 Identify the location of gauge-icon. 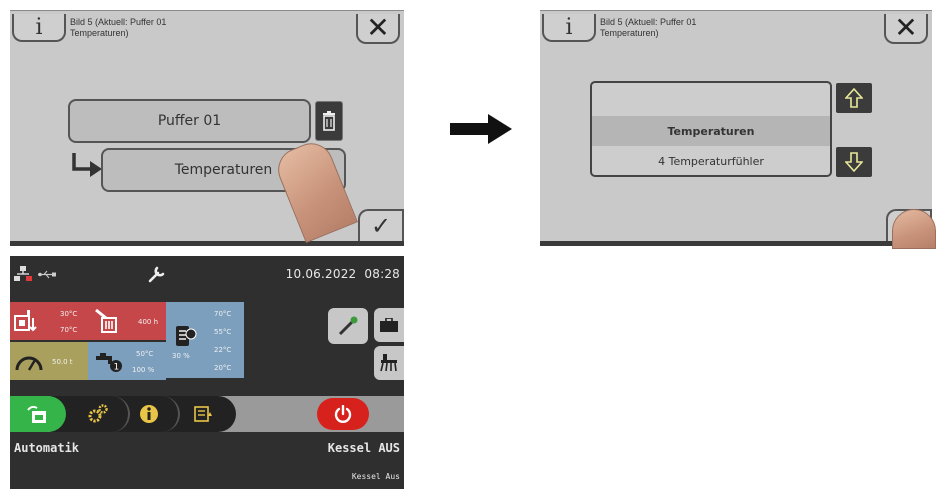
(29, 363).